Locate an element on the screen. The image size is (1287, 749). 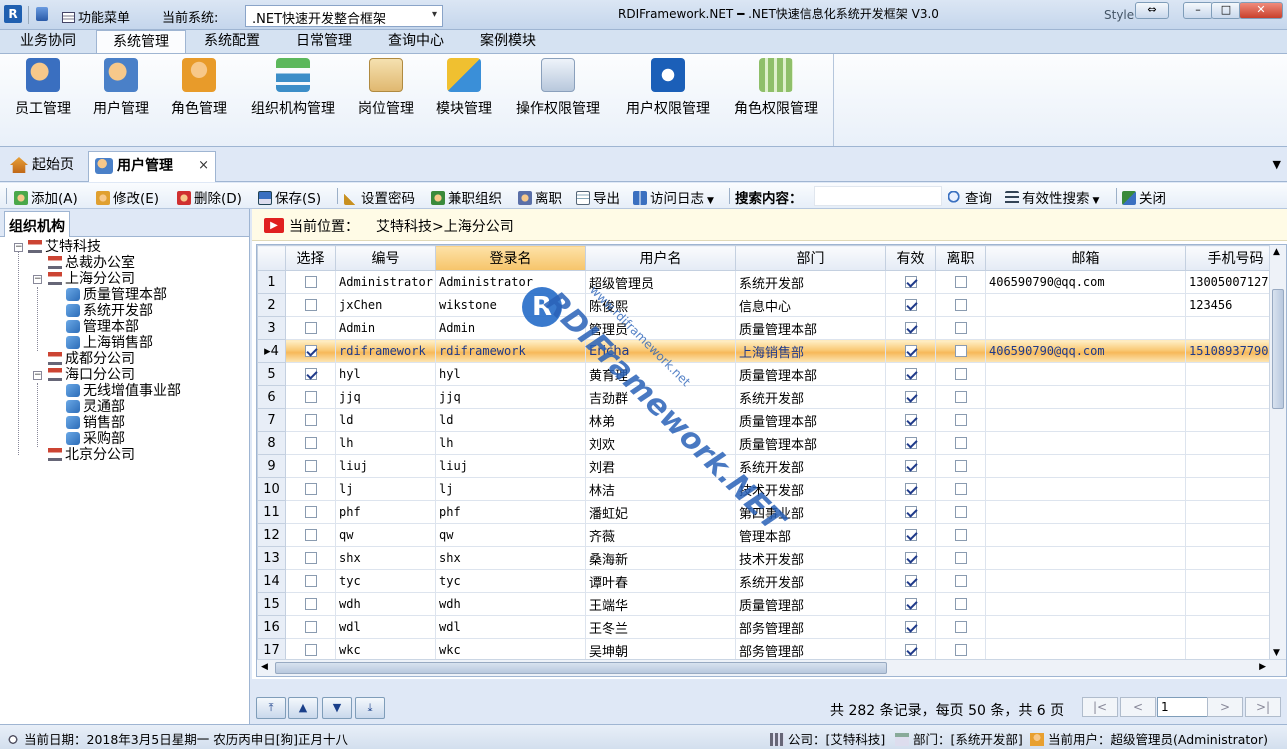
maximize-button: □ is located at coordinates (1226, 10).